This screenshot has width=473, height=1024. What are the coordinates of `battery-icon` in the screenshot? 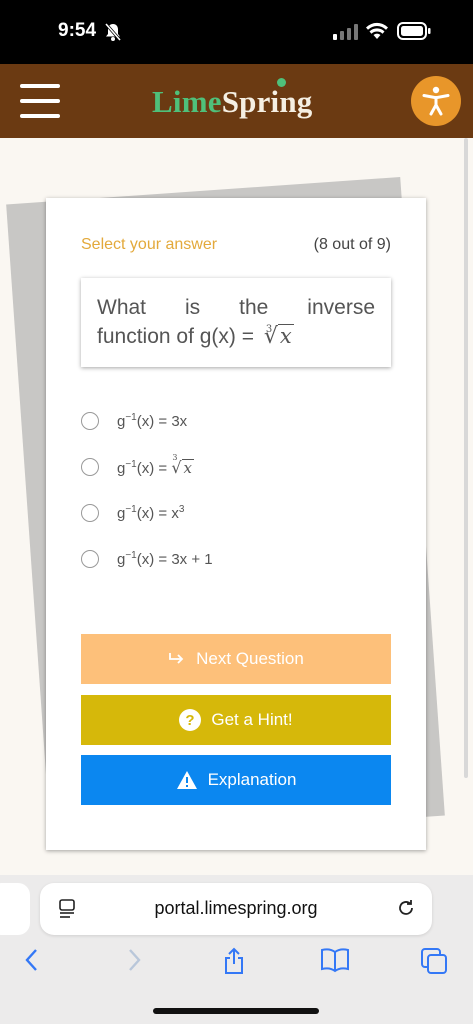 It's located at (414, 33).